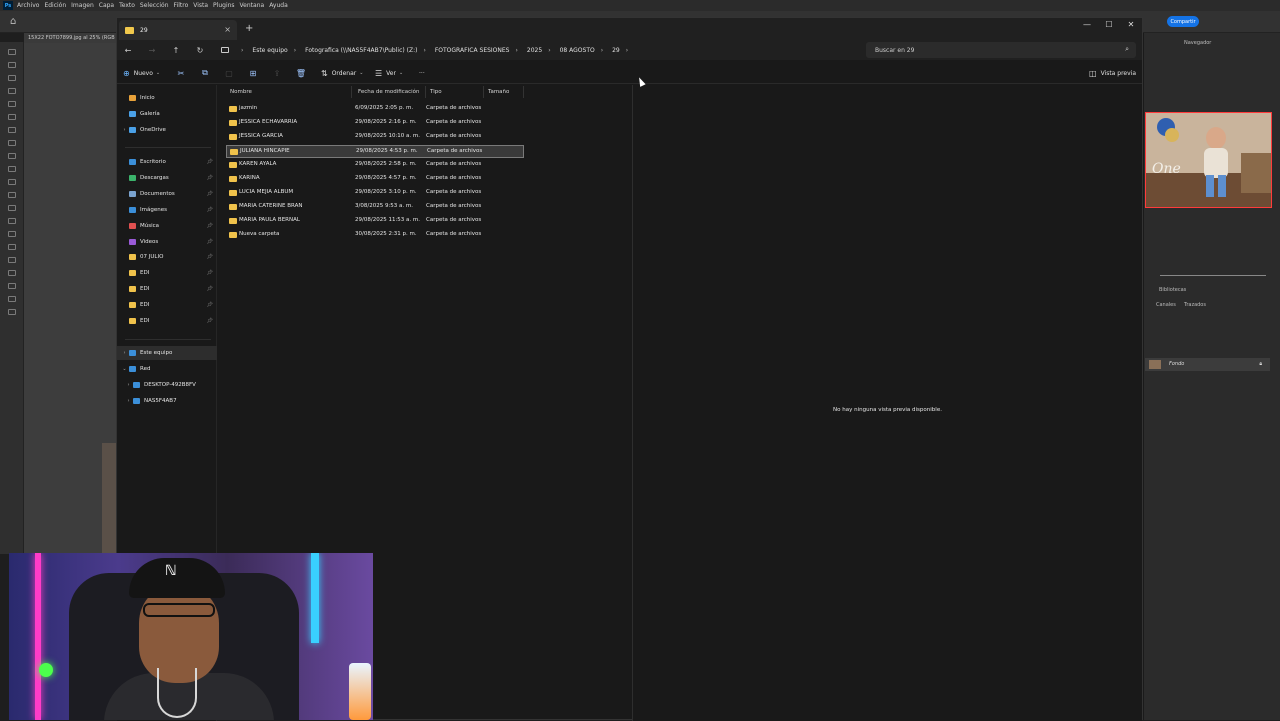  What do you see at coordinates (12, 91) in the screenshot?
I see `select-tool-icon` at bounding box center [12, 91].